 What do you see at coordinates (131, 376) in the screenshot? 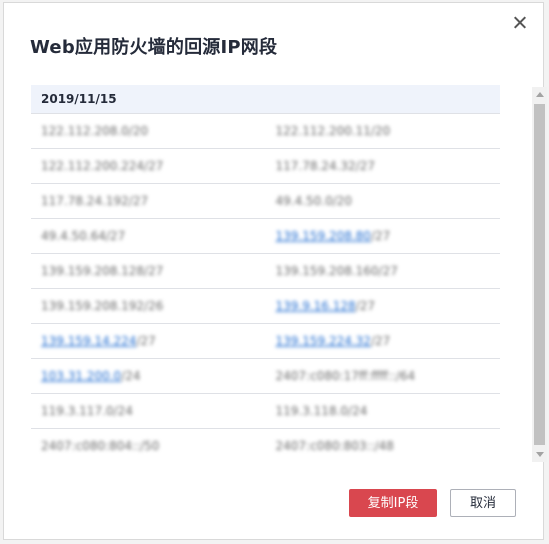
I see `ip-suffix: /24` at bounding box center [131, 376].